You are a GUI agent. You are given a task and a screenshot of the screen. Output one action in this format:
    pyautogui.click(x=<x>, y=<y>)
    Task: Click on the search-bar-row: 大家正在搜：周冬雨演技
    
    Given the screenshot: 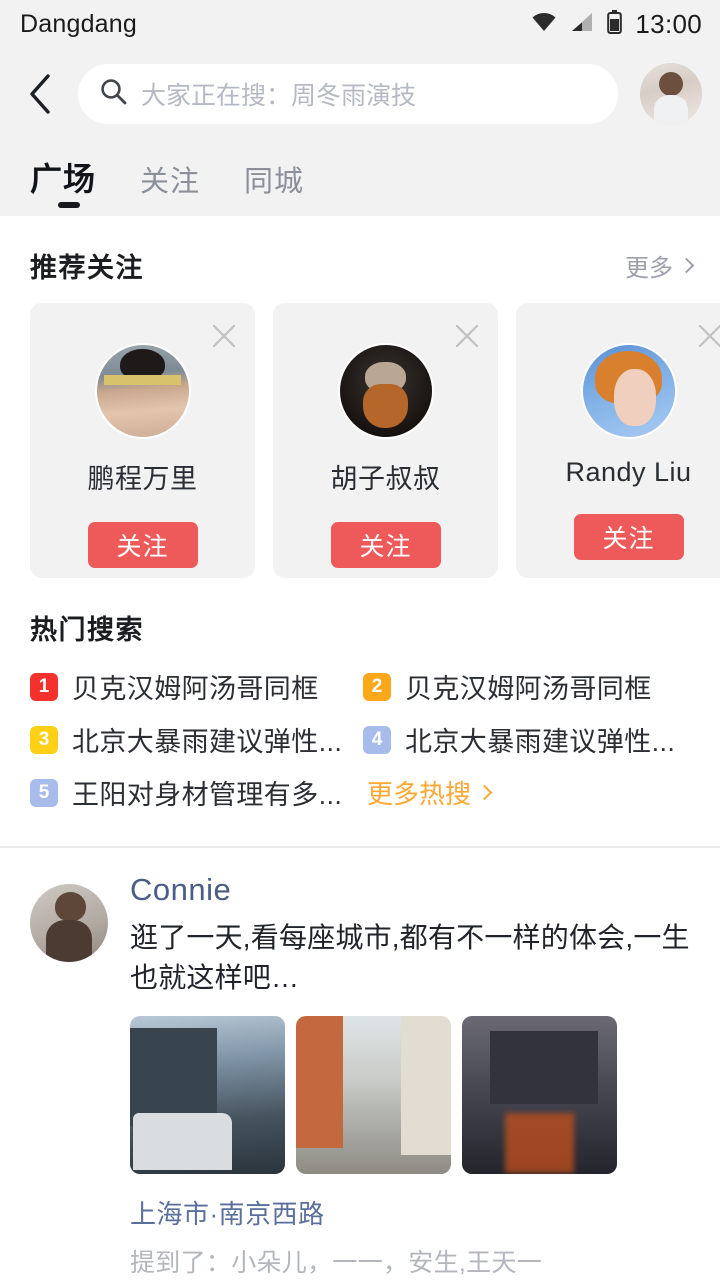 What is the action you would take?
    pyautogui.click(x=360, y=94)
    